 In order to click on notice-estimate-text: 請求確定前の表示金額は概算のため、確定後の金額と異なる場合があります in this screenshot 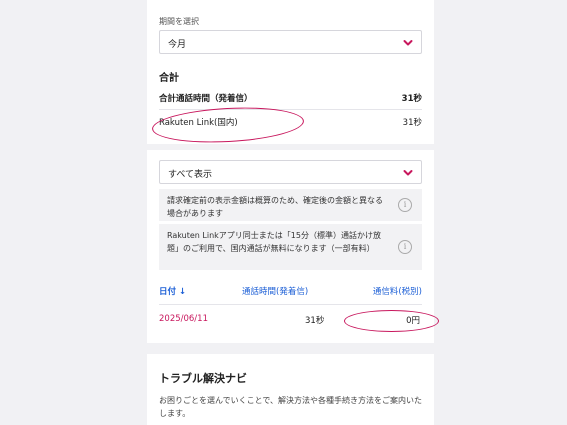, I will do `click(275, 207)`.